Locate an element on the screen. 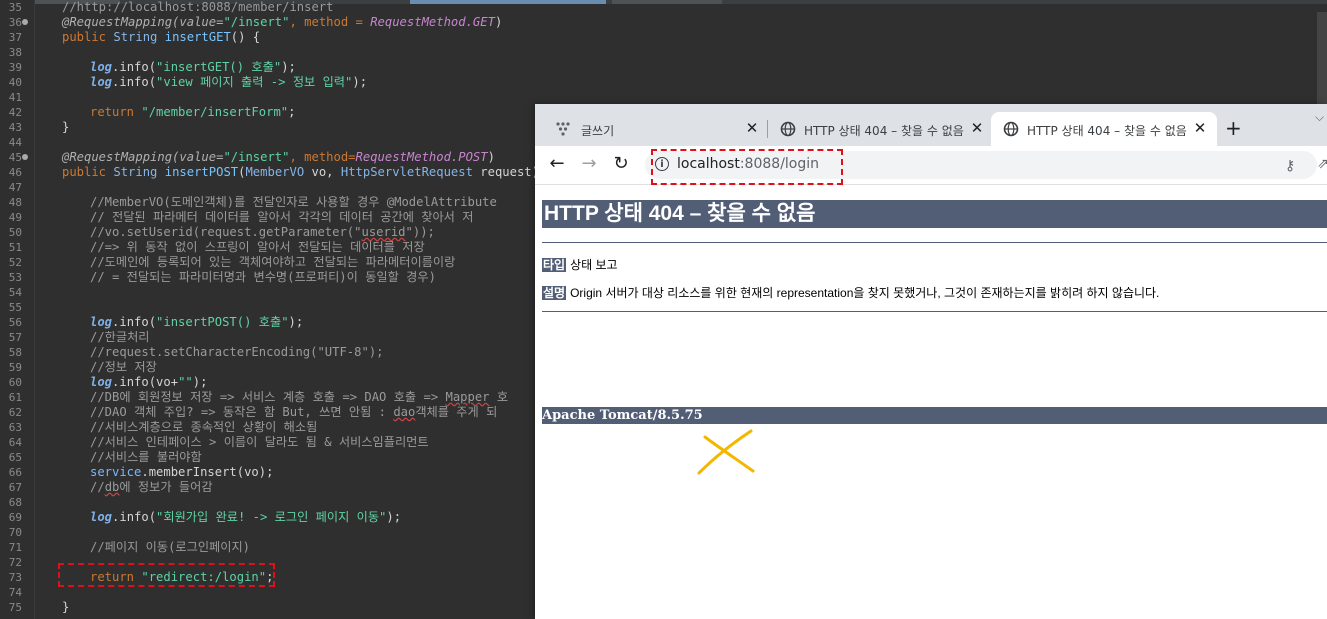  line-number: 36 is located at coordinates (15, 22).